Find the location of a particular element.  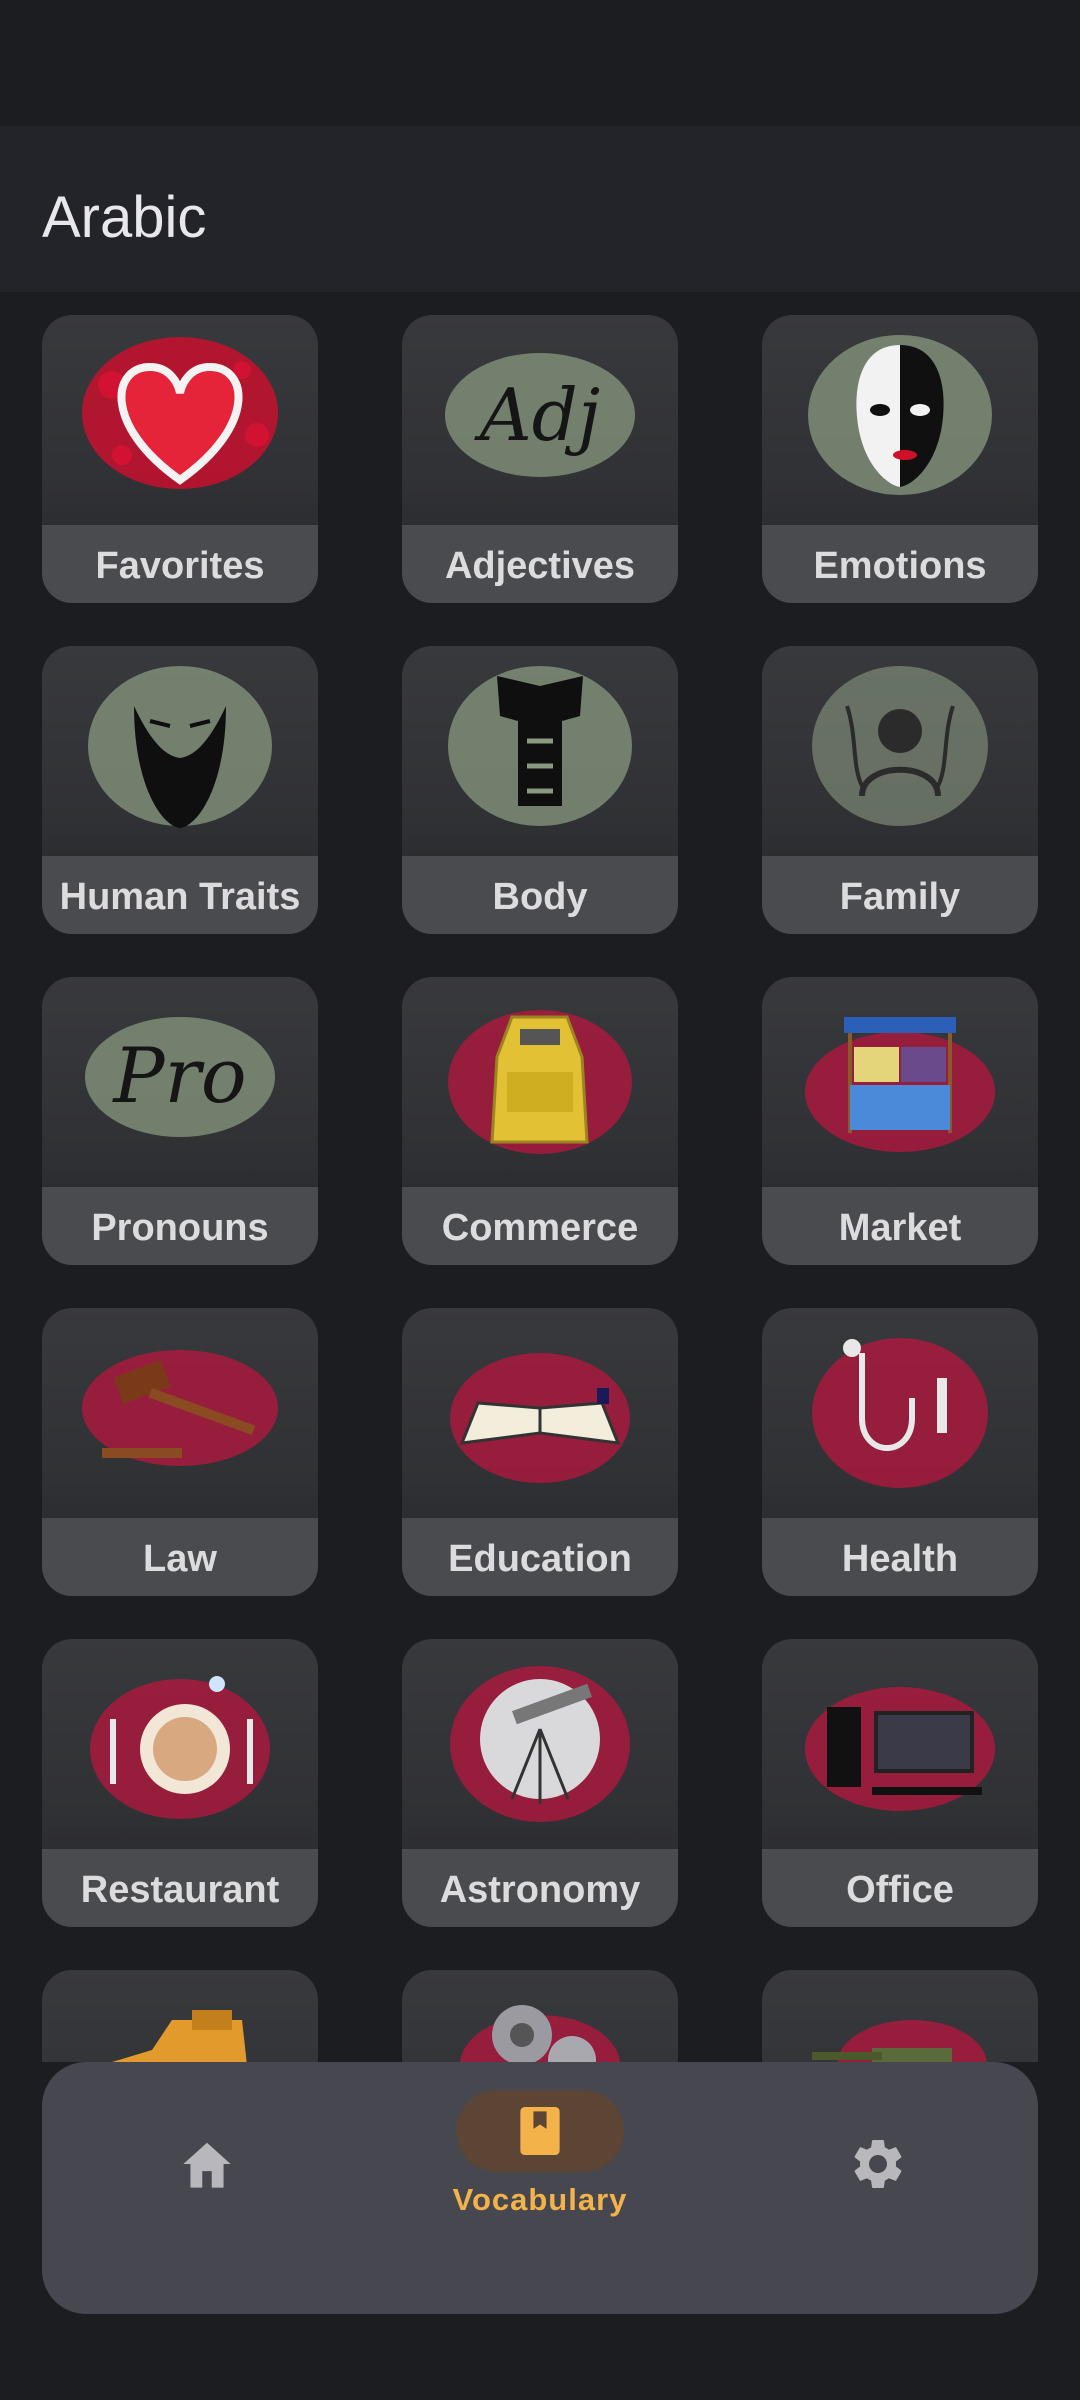

gavel-icon is located at coordinates (180, 1408).